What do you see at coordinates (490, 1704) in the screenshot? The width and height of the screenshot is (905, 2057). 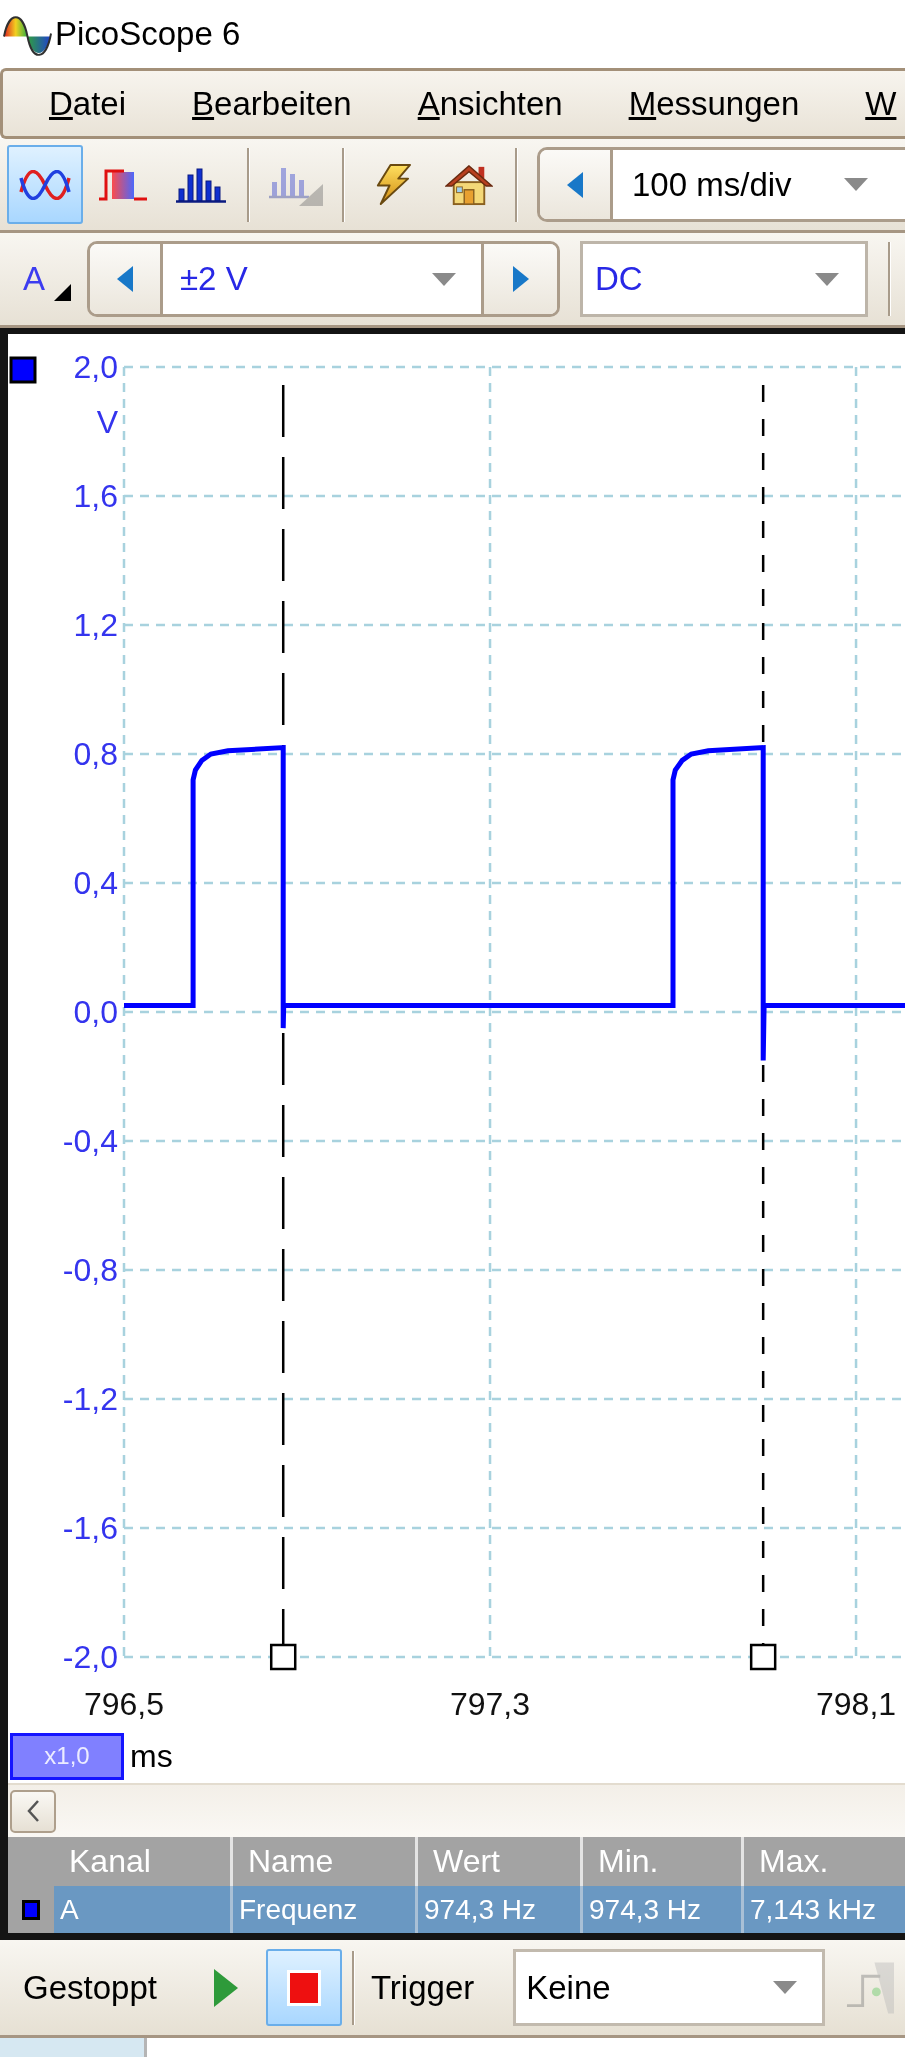 I see `x-axis-label: 797,3` at bounding box center [490, 1704].